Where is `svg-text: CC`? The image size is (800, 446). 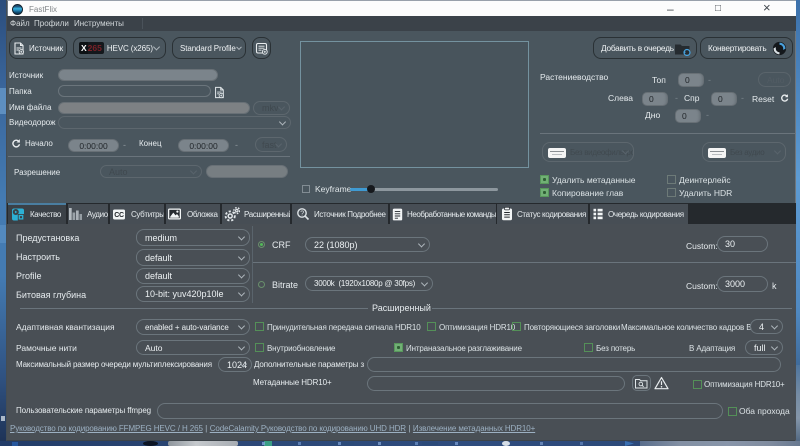
svg-text: CC is located at coordinates (119, 215).